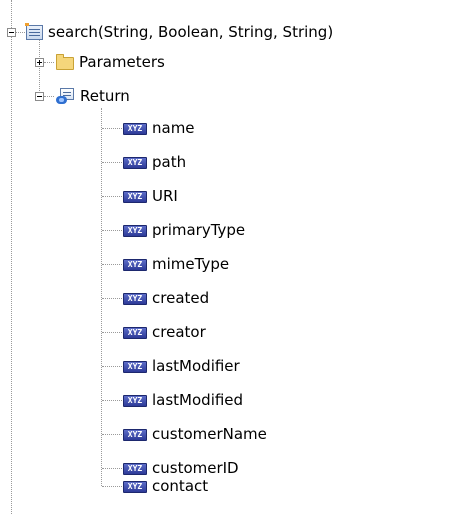 This screenshot has width=453, height=514. Describe the element at coordinates (39, 62) in the screenshot. I see `parameters-expand-toggle` at that location.